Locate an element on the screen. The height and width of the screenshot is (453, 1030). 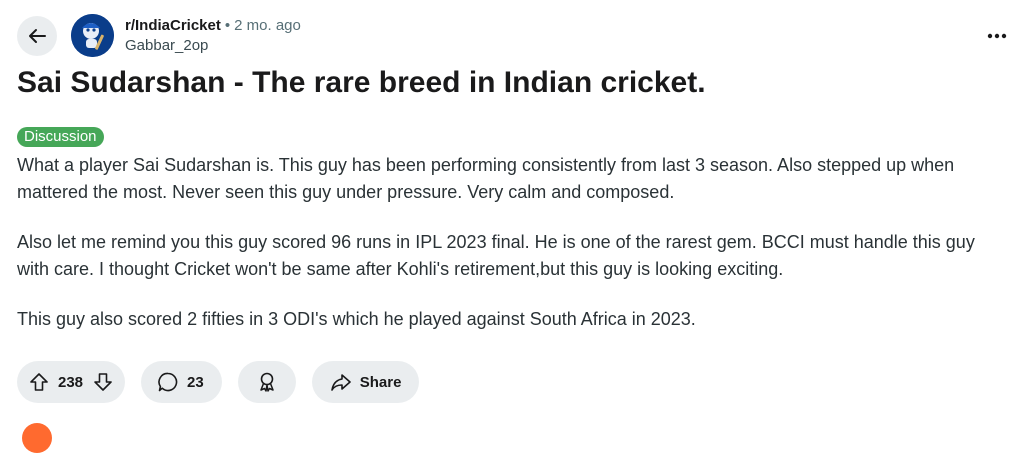
upvote-button is located at coordinates (39, 382).